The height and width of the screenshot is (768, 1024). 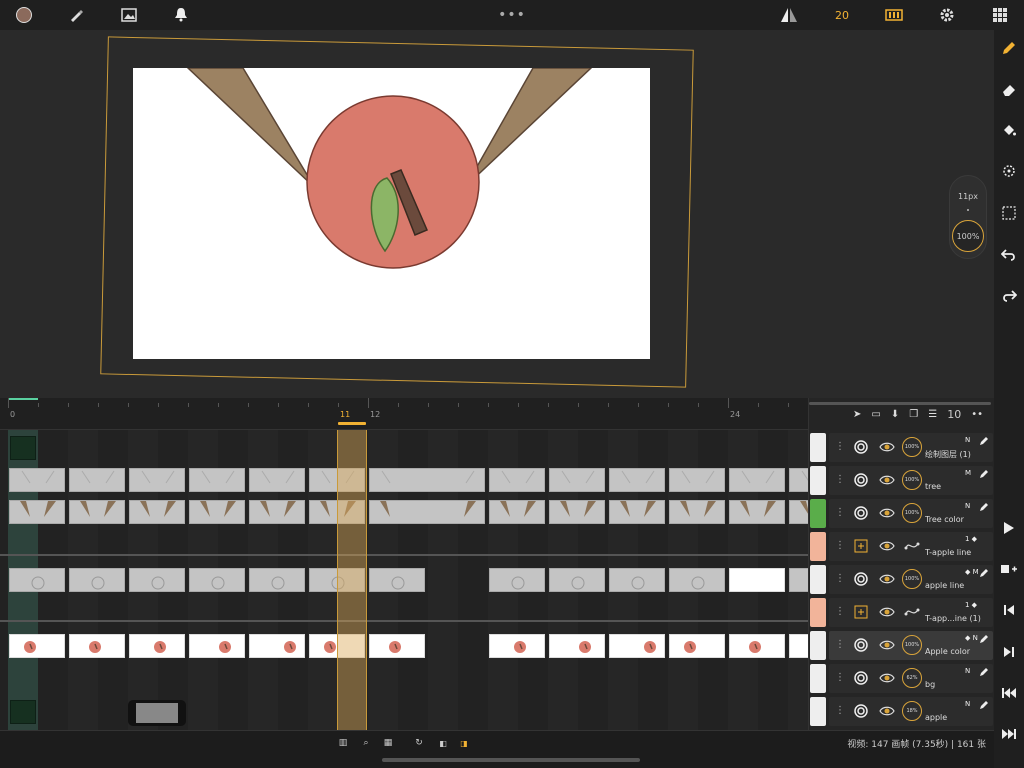 I want to click on layer-blend-mode: ◆ M, so click(x=972, y=572).